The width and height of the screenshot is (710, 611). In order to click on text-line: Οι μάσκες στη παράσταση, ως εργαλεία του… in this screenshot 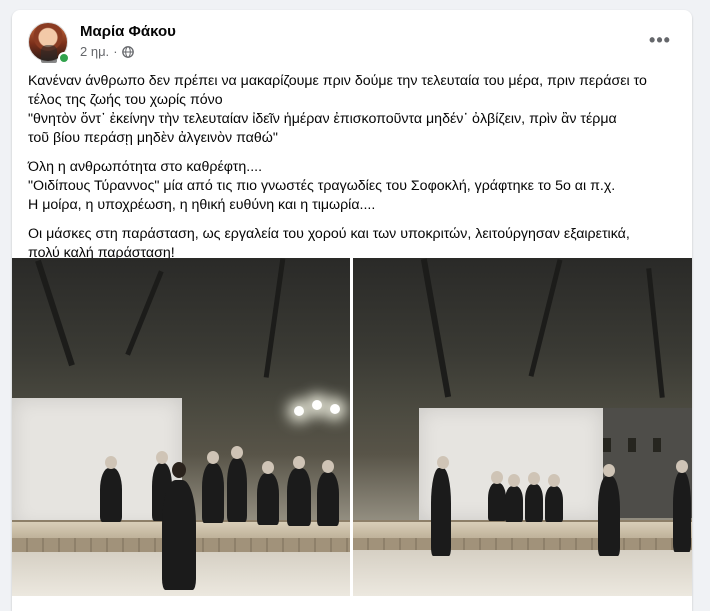, I will do `click(329, 234)`.